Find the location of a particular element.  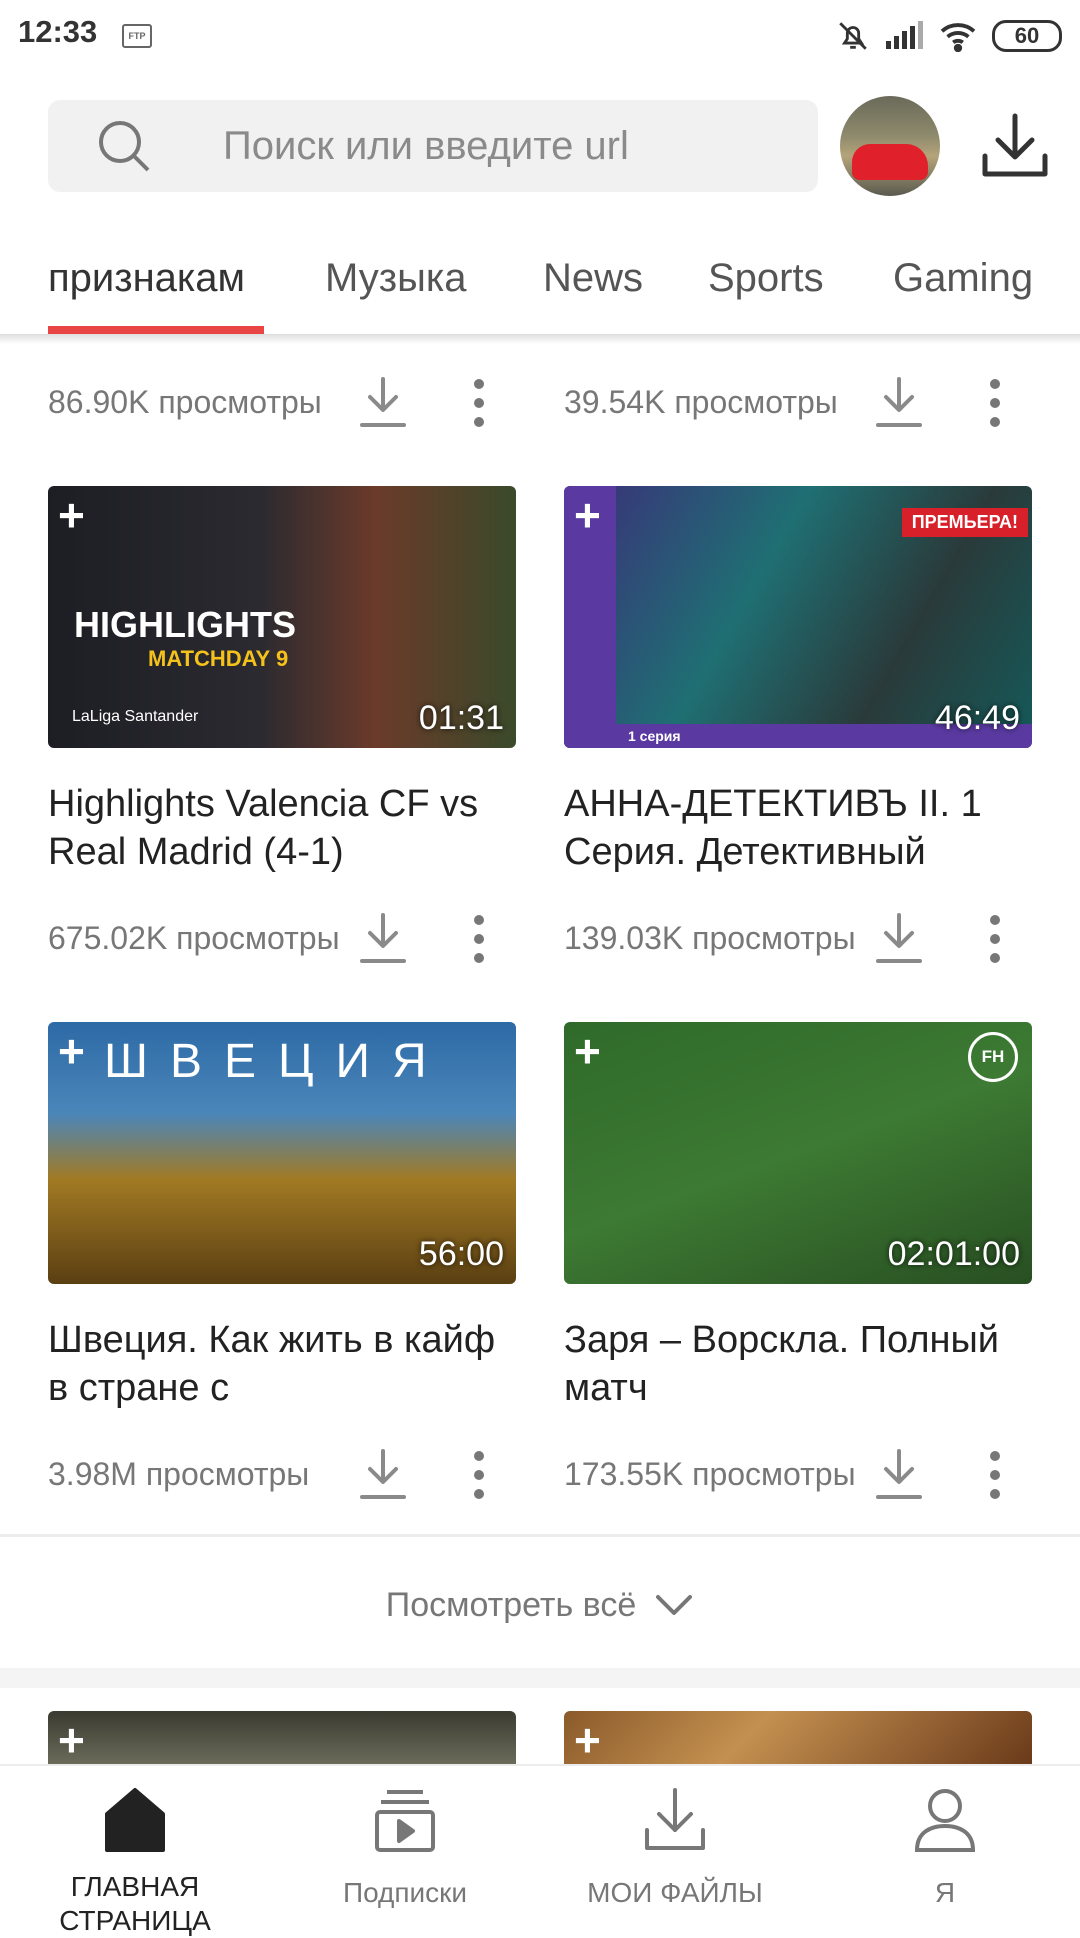

profile-icon is located at coordinates (945, 1820).